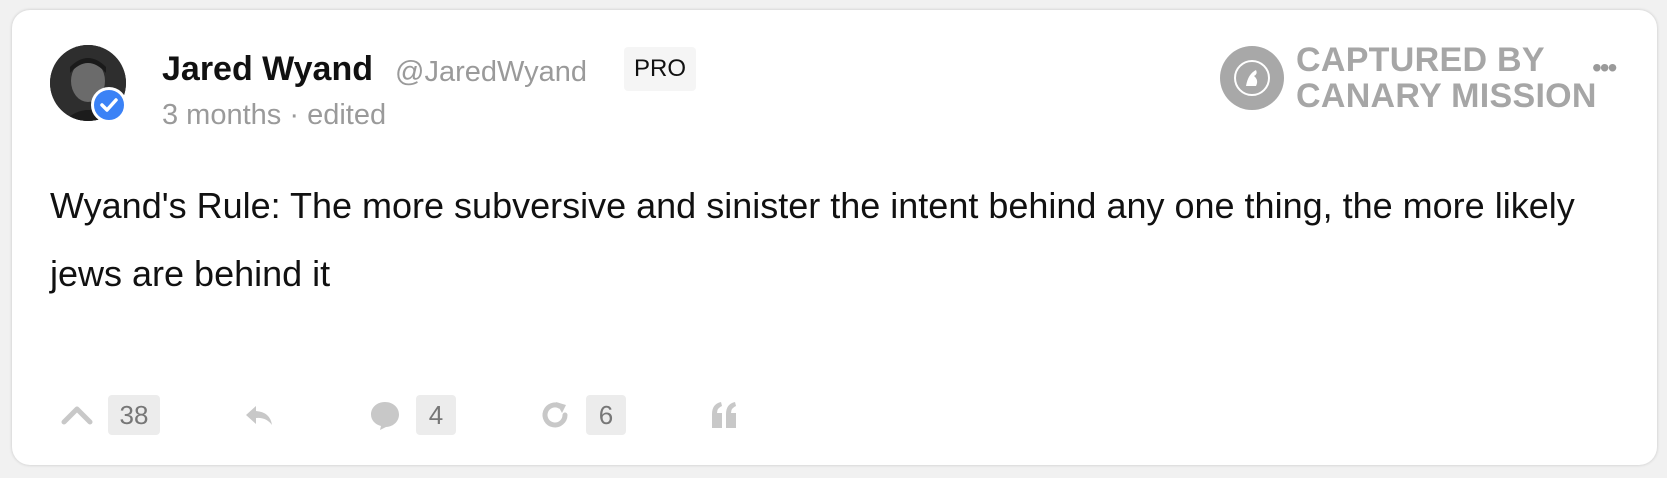  Describe the element at coordinates (606, 415) in the screenshot. I see `repost-count: 6` at that location.